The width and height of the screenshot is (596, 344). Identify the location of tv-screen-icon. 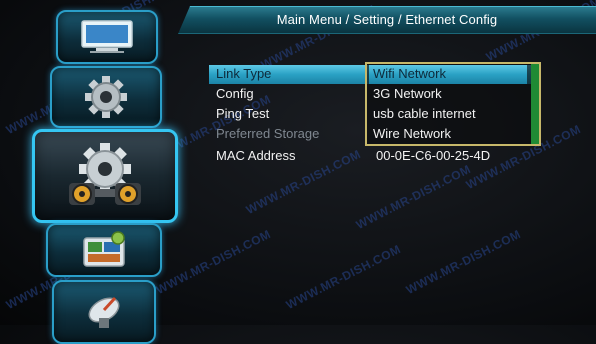
(107, 36).